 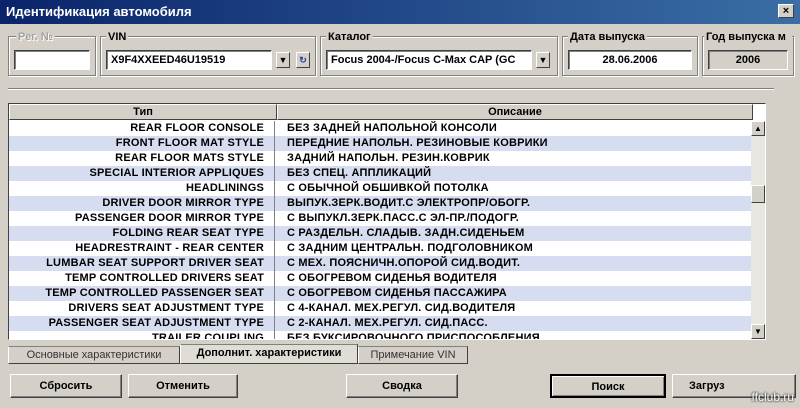 What do you see at coordinates (417, 143) in the screenshot?
I see `cell-description: ПЕРЕДНИЕ НАПОЛЬН. РЕЗИНОВЫЕ КОВРИКИ` at bounding box center [417, 143].